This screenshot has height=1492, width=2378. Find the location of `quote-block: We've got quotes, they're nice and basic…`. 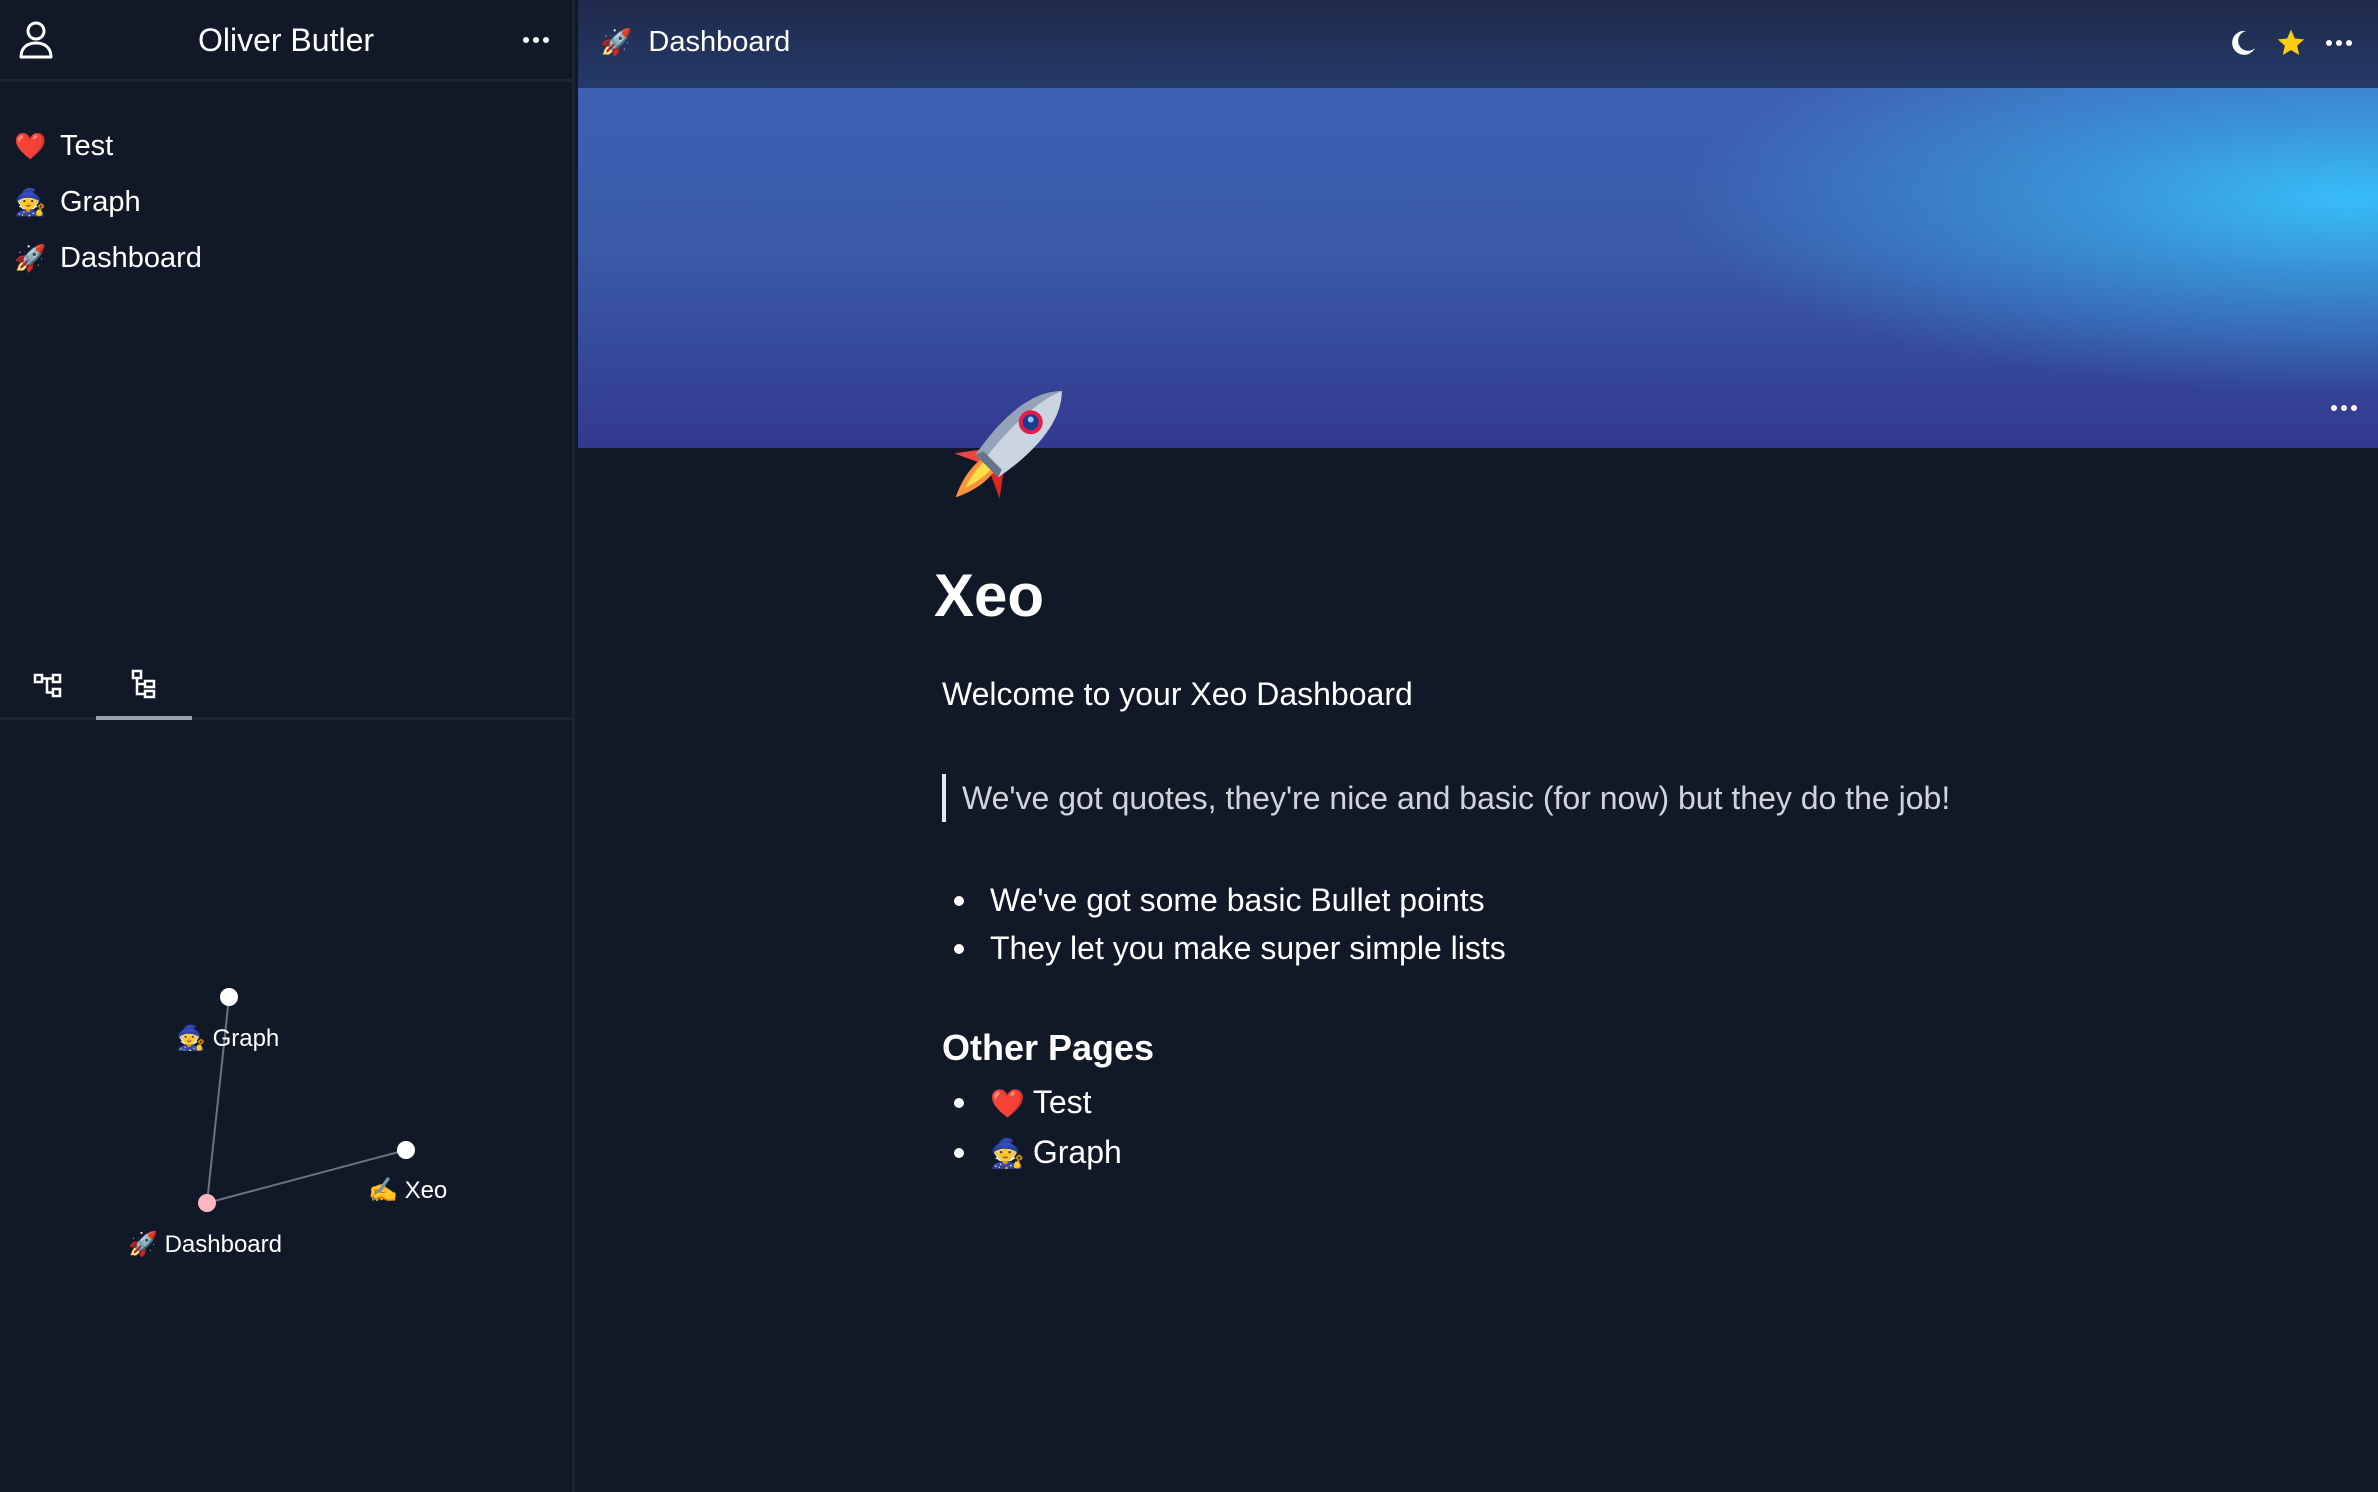

quote-block: We've got quotes, they're nice and basic… is located at coordinates (1446, 798).